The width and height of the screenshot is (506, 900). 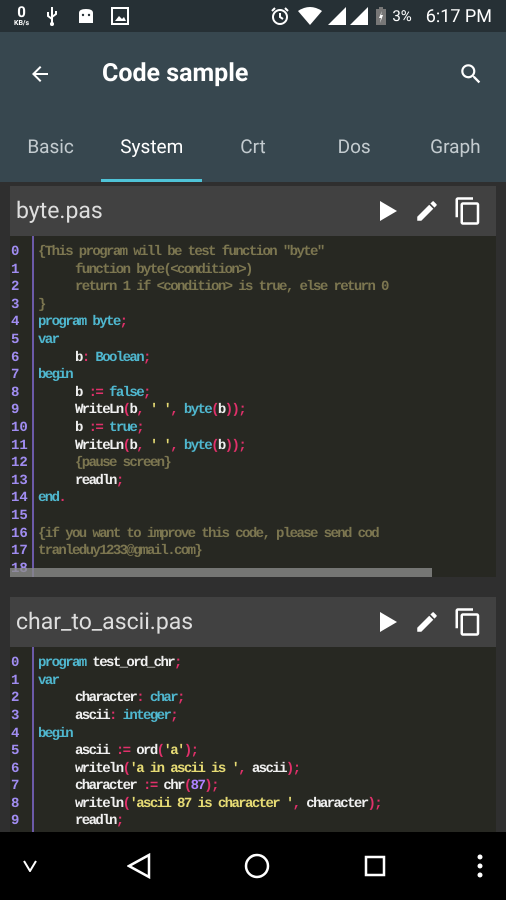 I want to click on alarm-icon, so click(x=280, y=16).